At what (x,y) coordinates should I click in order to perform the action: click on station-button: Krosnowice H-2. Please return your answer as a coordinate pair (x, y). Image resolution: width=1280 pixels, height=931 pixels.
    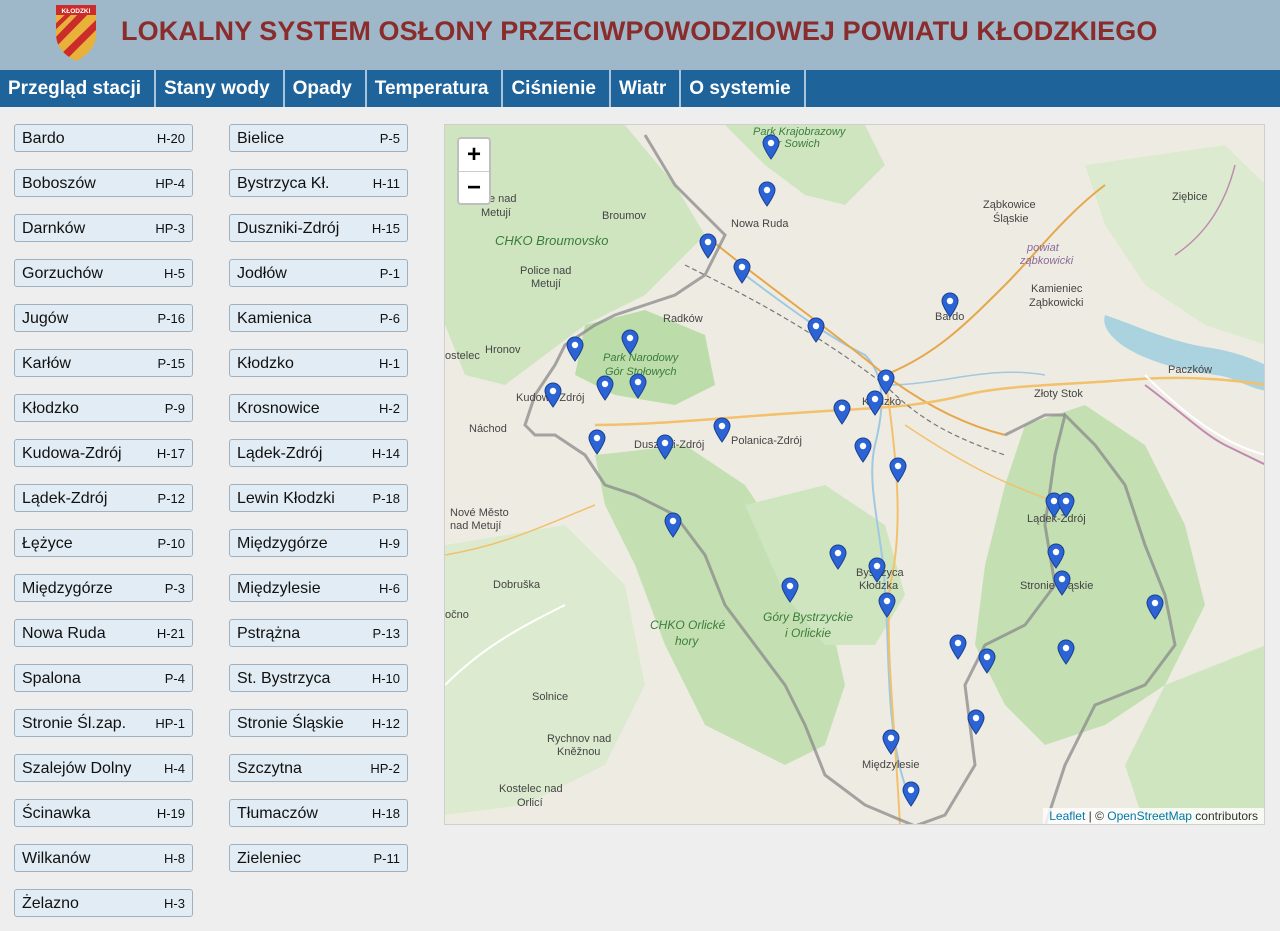
    Looking at the image, I should click on (318, 408).